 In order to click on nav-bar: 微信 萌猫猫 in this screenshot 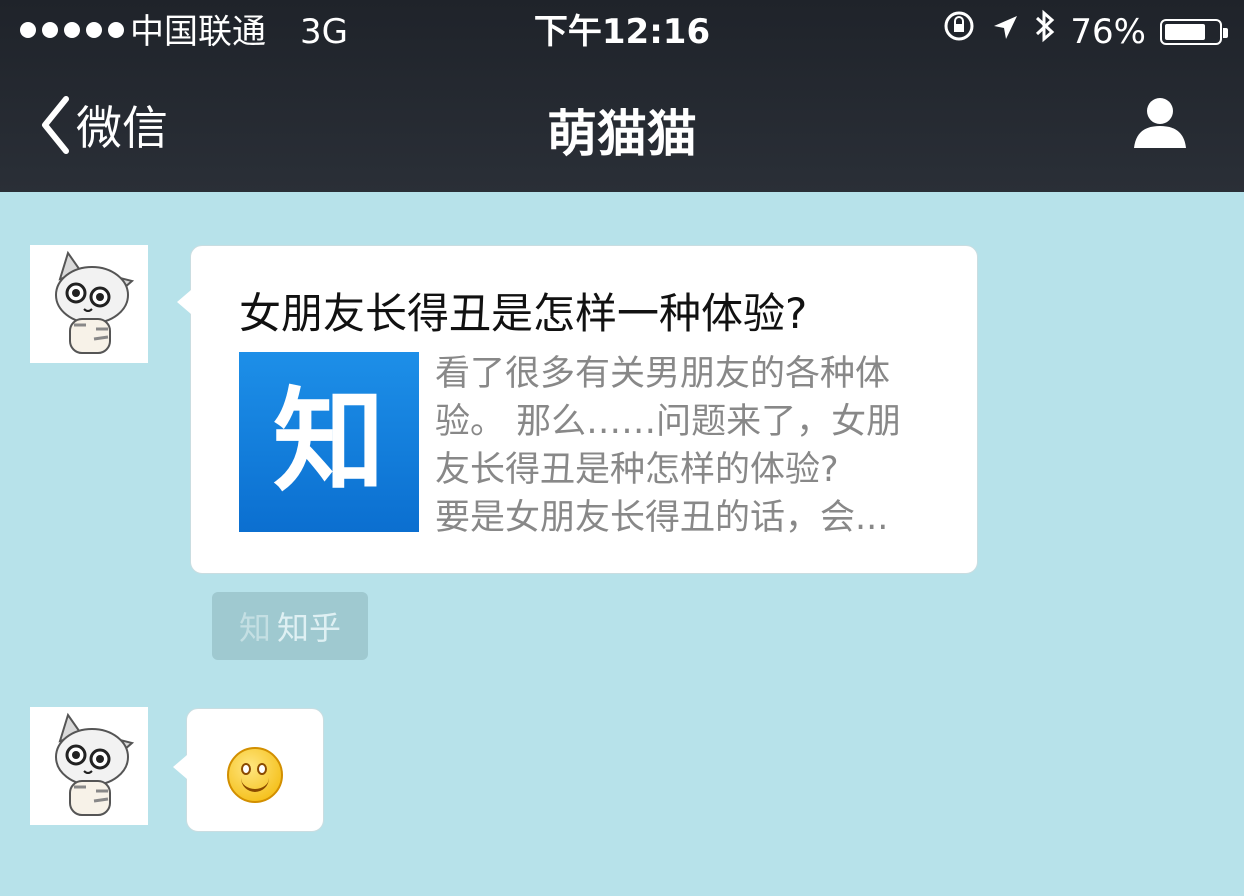, I will do `click(622, 128)`.